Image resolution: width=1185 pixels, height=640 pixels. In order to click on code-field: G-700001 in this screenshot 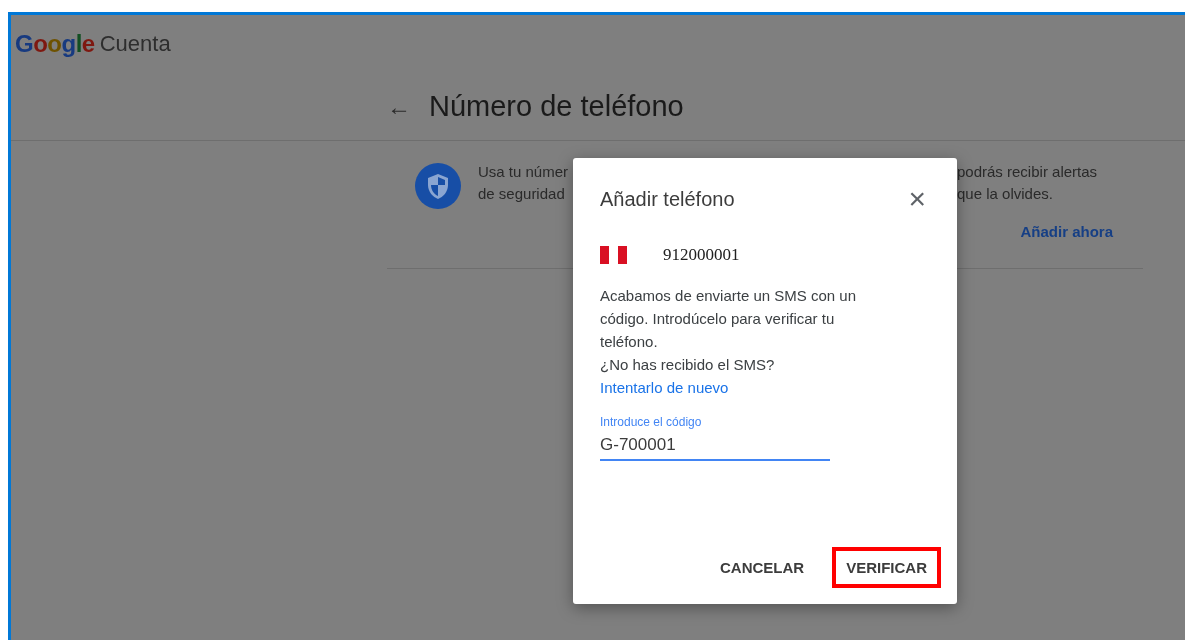, I will do `click(715, 448)`.